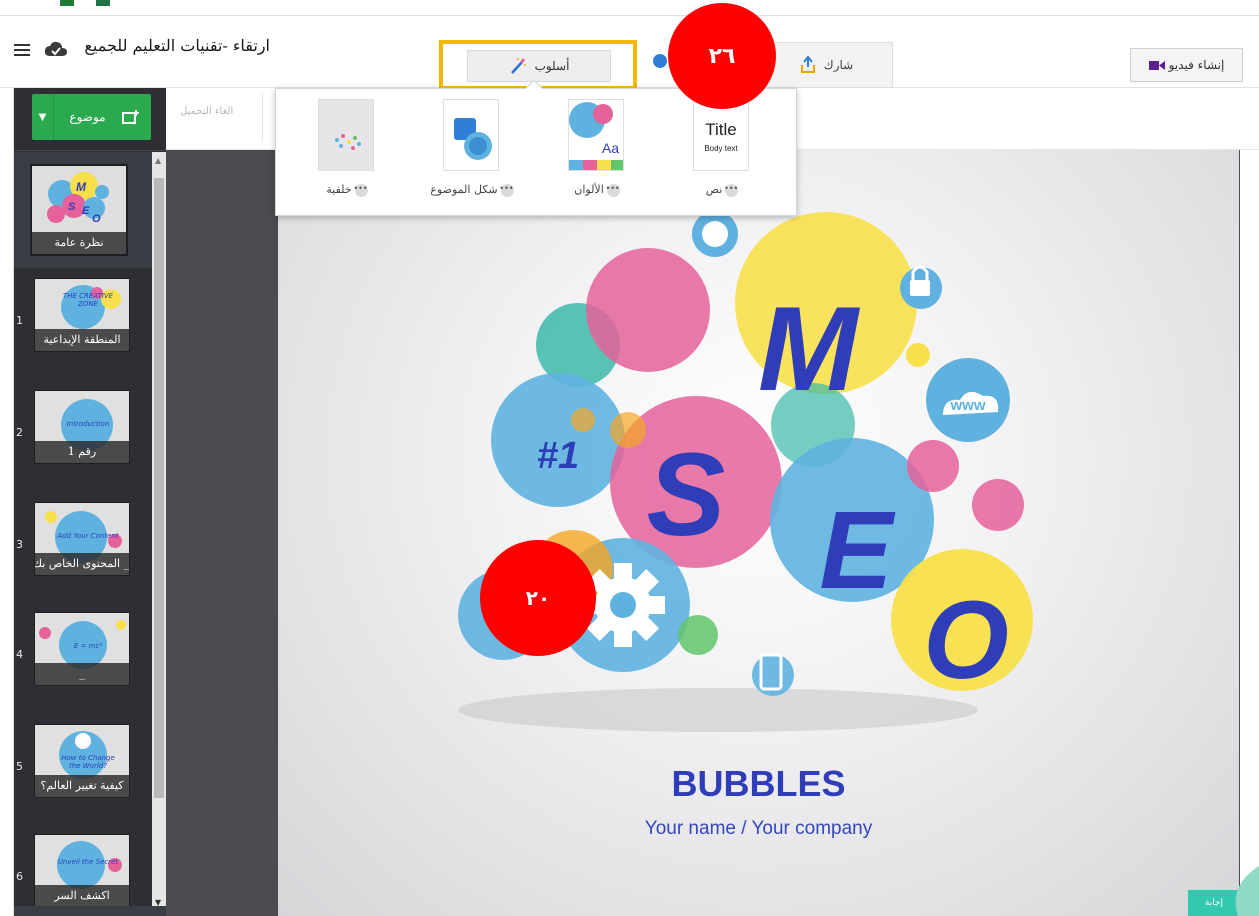 Image resolution: width=1259 pixels, height=916 pixels. I want to click on slide-number: 6, so click(19, 876).